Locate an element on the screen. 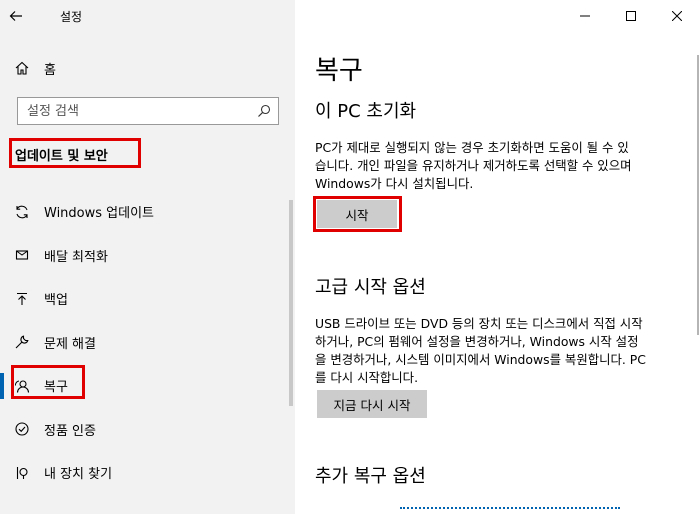 The image size is (700, 514). nav-item-activation: 정품 인증 is located at coordinates (147, 430).